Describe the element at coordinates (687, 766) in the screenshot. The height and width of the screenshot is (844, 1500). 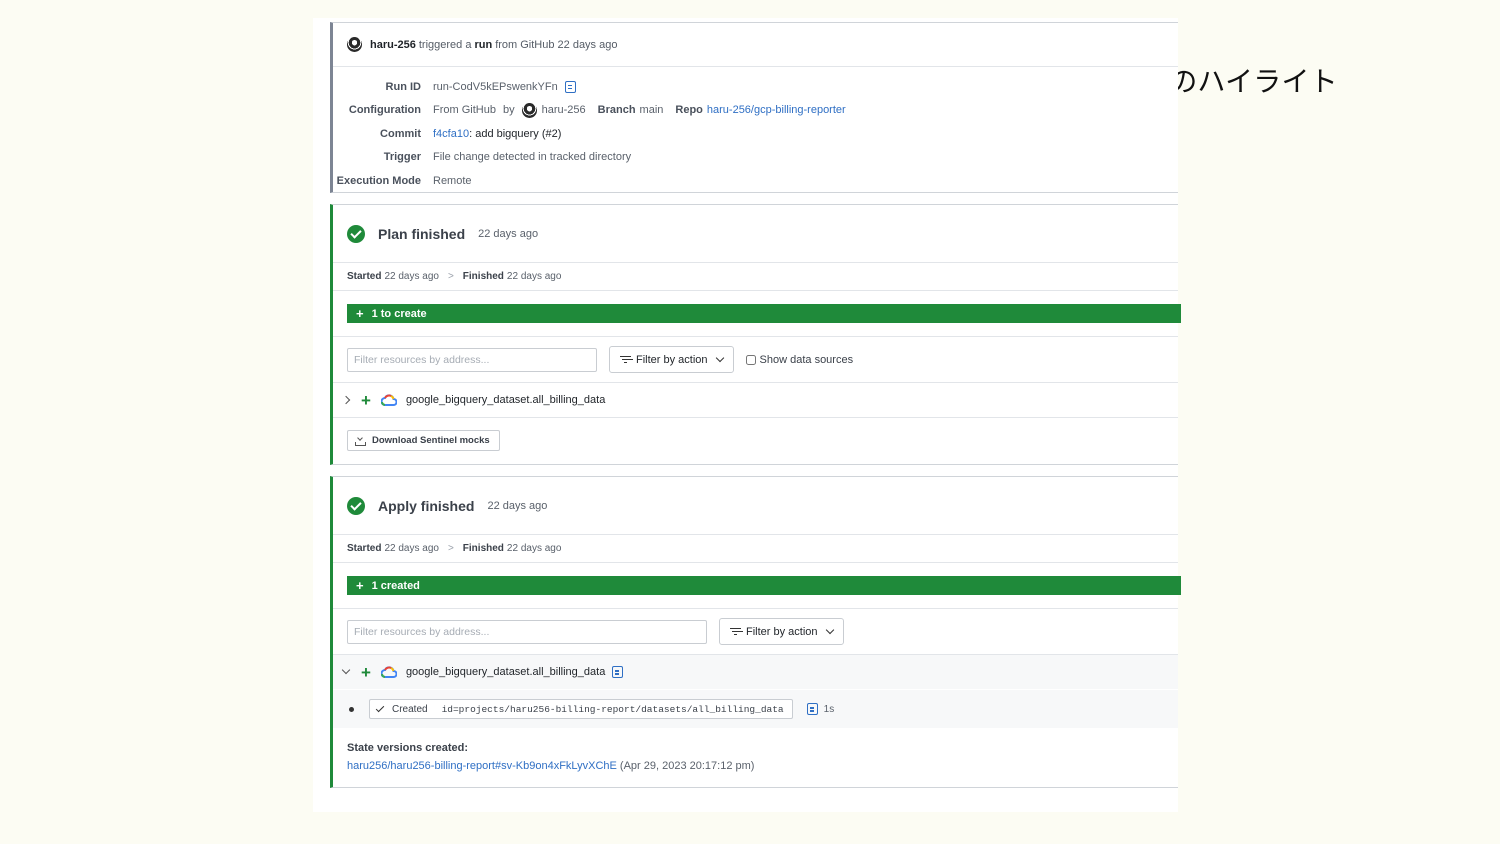
I see `state-version-time: (Apr 29, 2023 20:17:12 pm)` at that location.